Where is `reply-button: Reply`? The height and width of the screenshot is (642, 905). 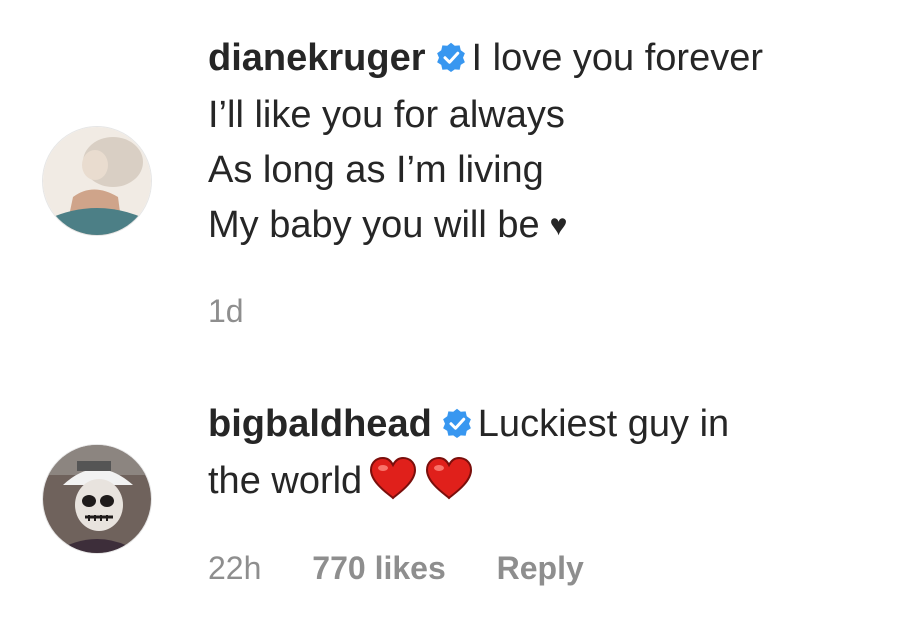
reply-button: Reply is located at coordinates (540, 568).